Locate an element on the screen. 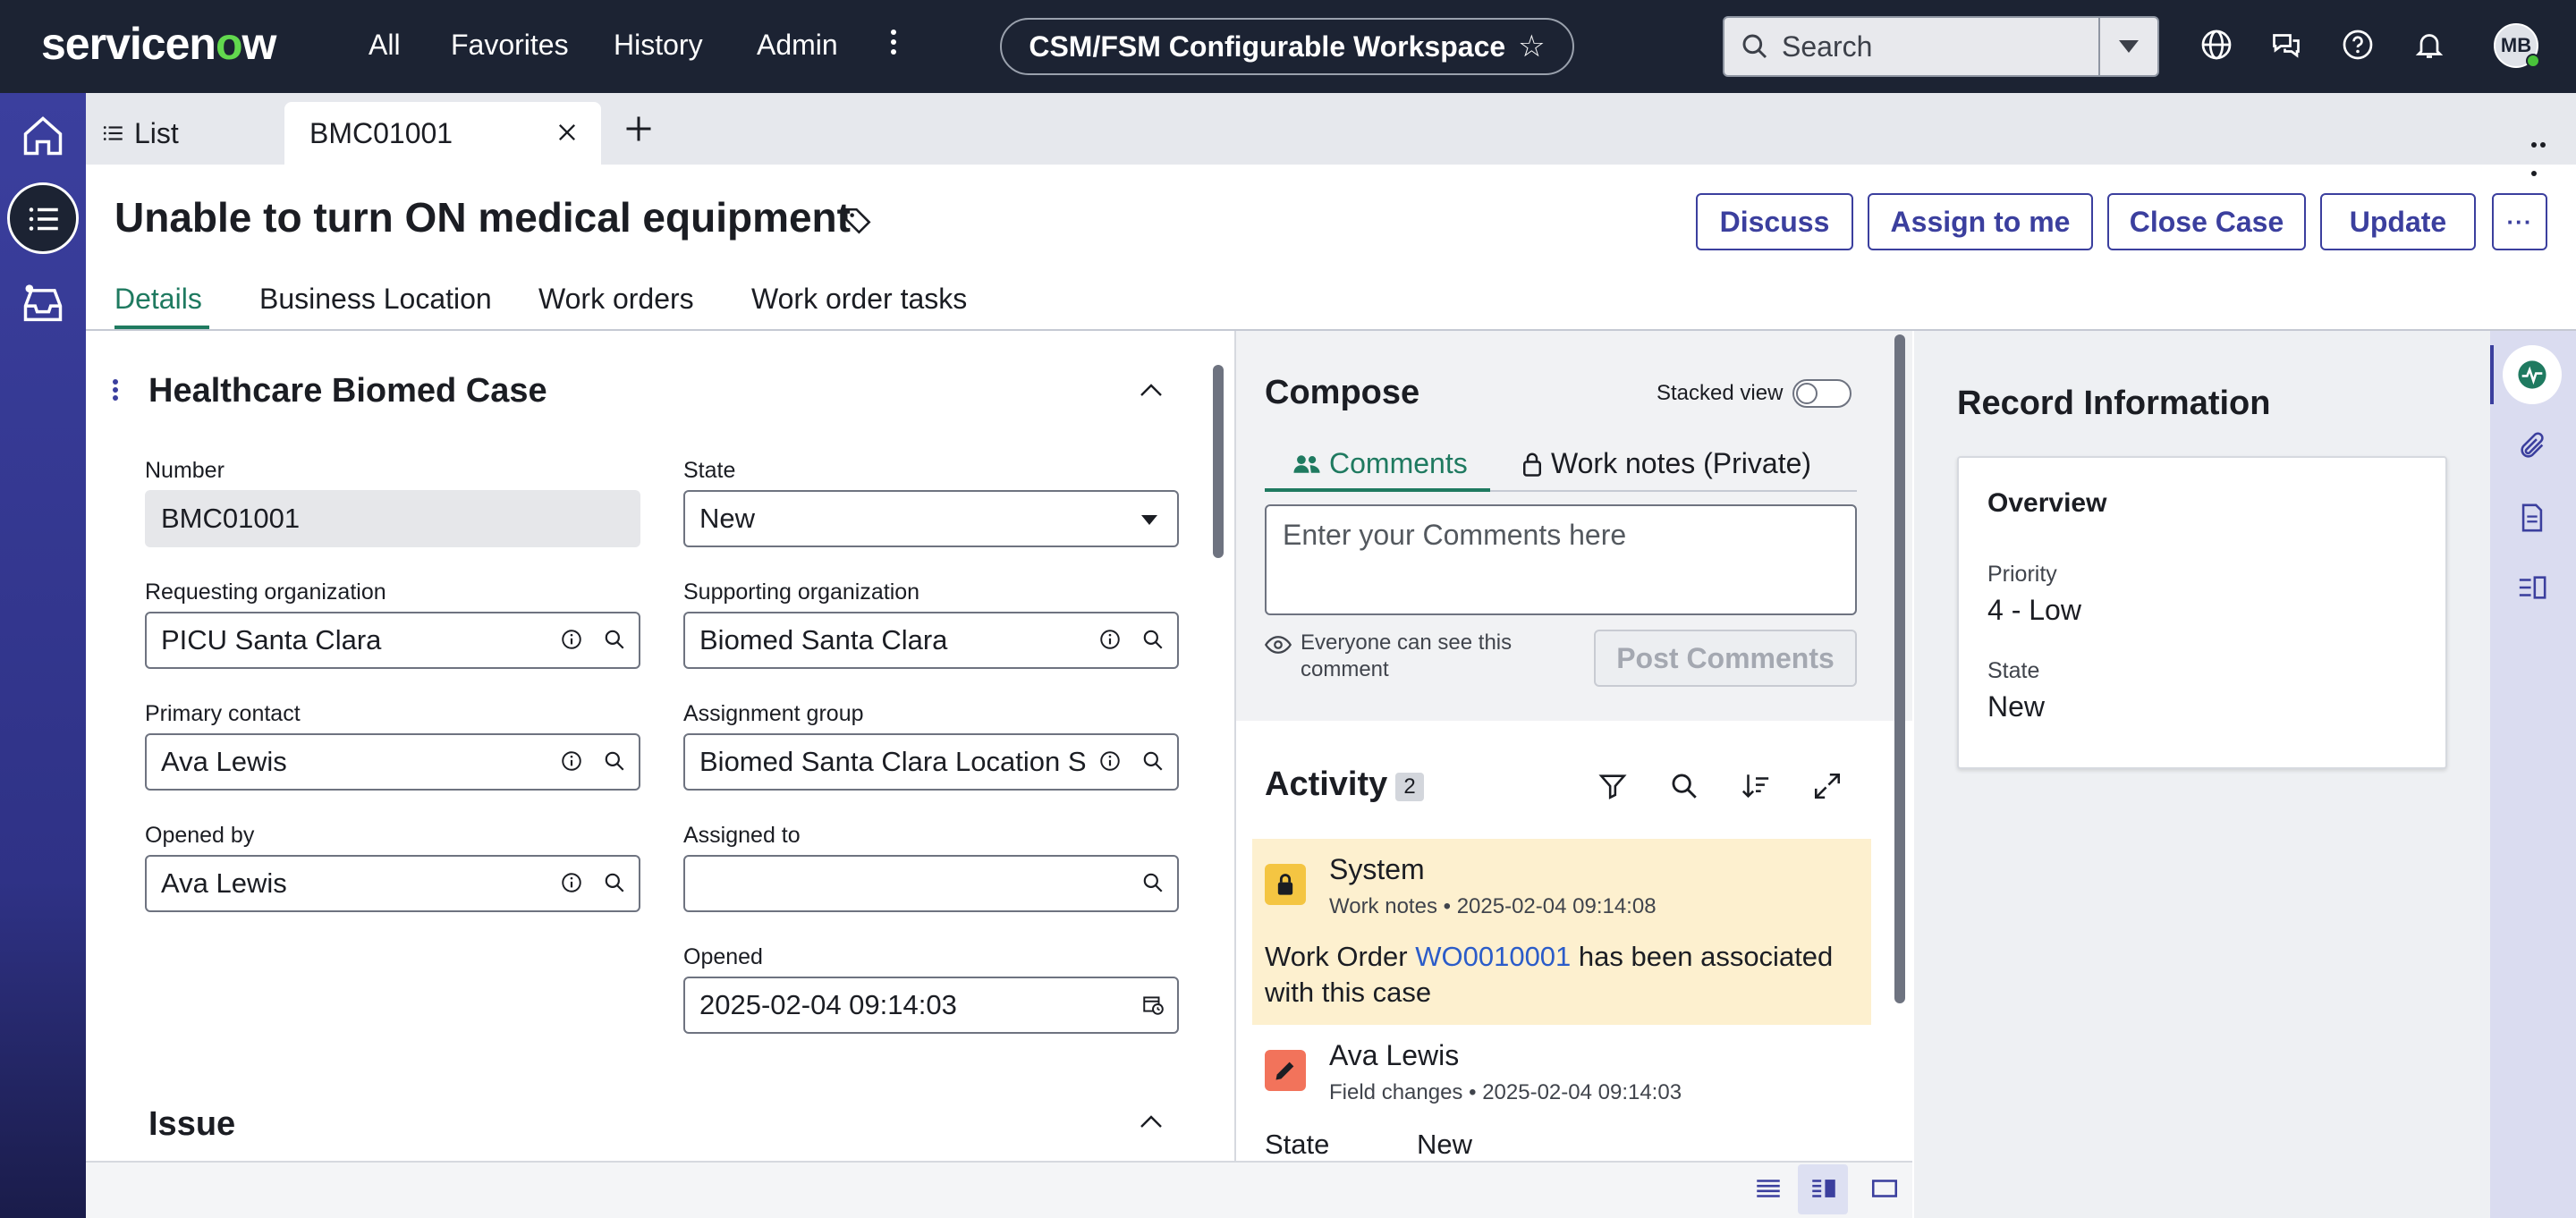 The width and height of the screenshot is (2576, 1218). inbox-icon is located at coordinates (43, 304).